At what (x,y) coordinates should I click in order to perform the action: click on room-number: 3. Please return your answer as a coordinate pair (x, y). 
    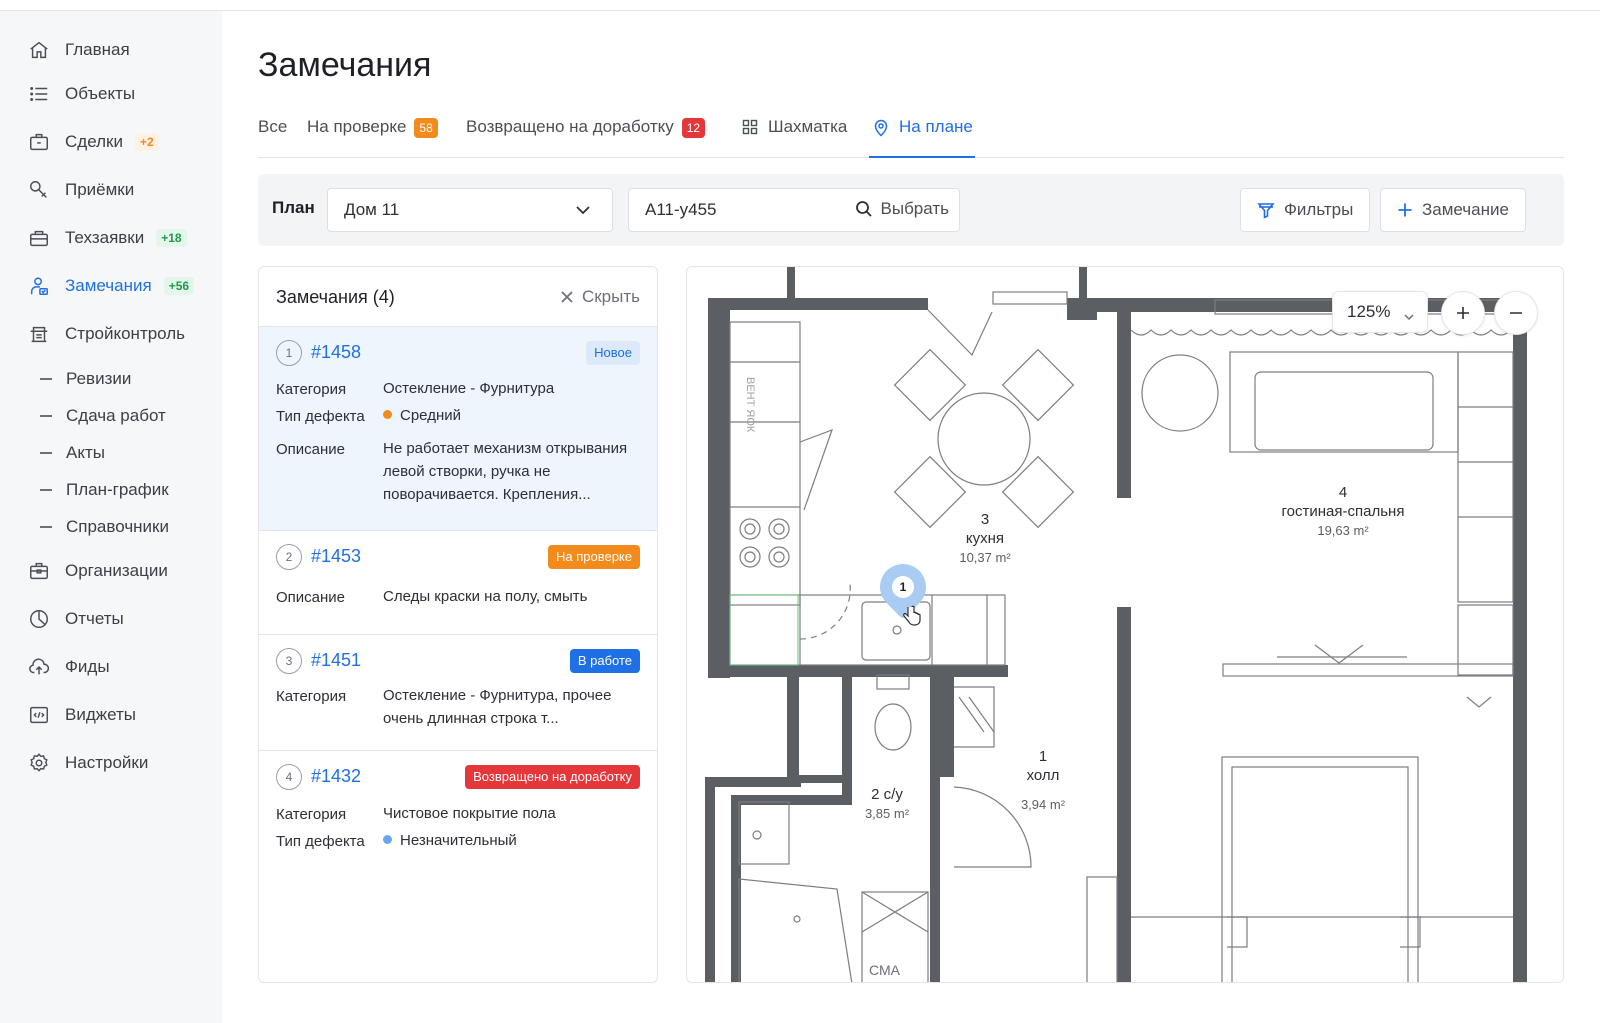
    Looking at the image, I should click on (985, 519).